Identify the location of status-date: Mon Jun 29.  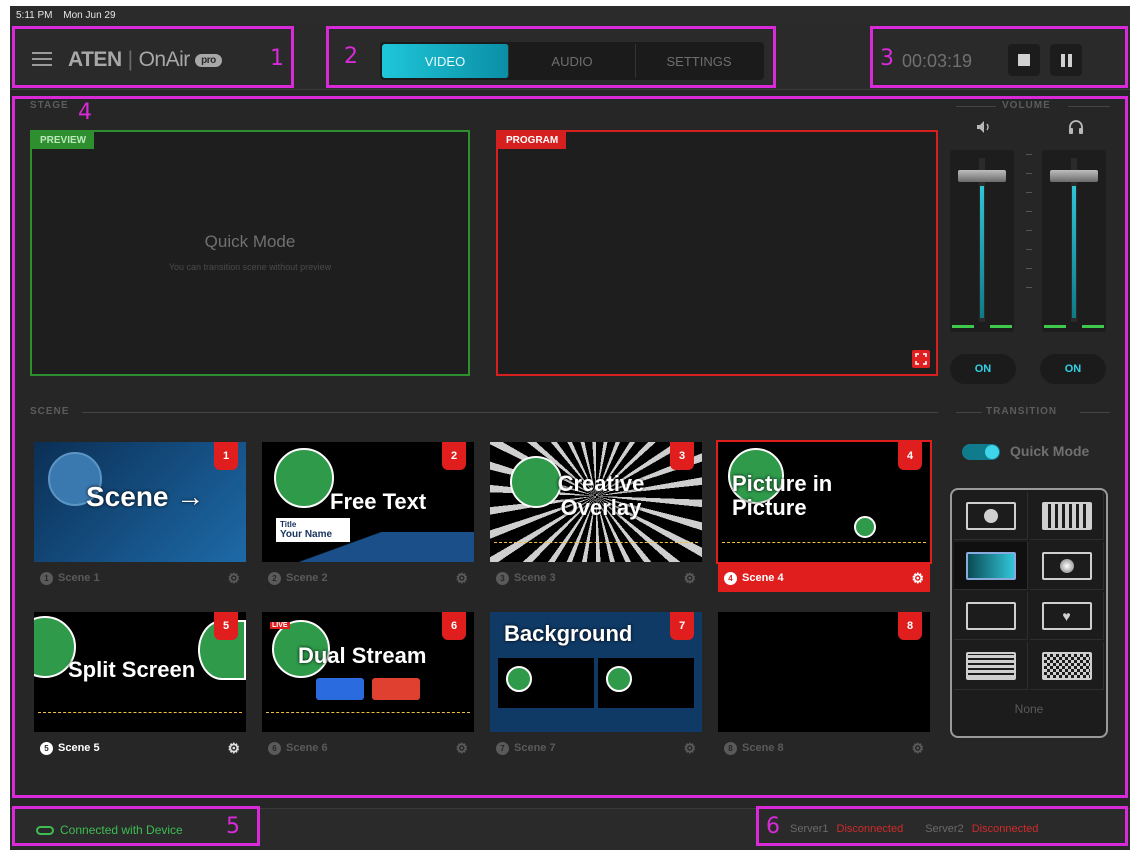
(89, 15).